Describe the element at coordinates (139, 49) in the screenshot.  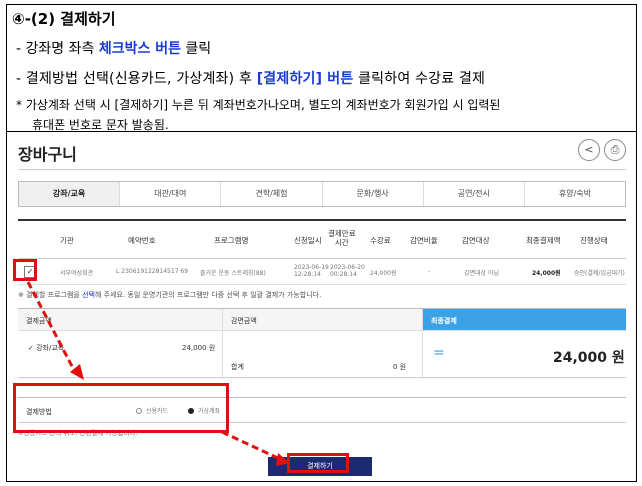
I see `checkbox-emphasis: 체크박스 버튼` at that location.